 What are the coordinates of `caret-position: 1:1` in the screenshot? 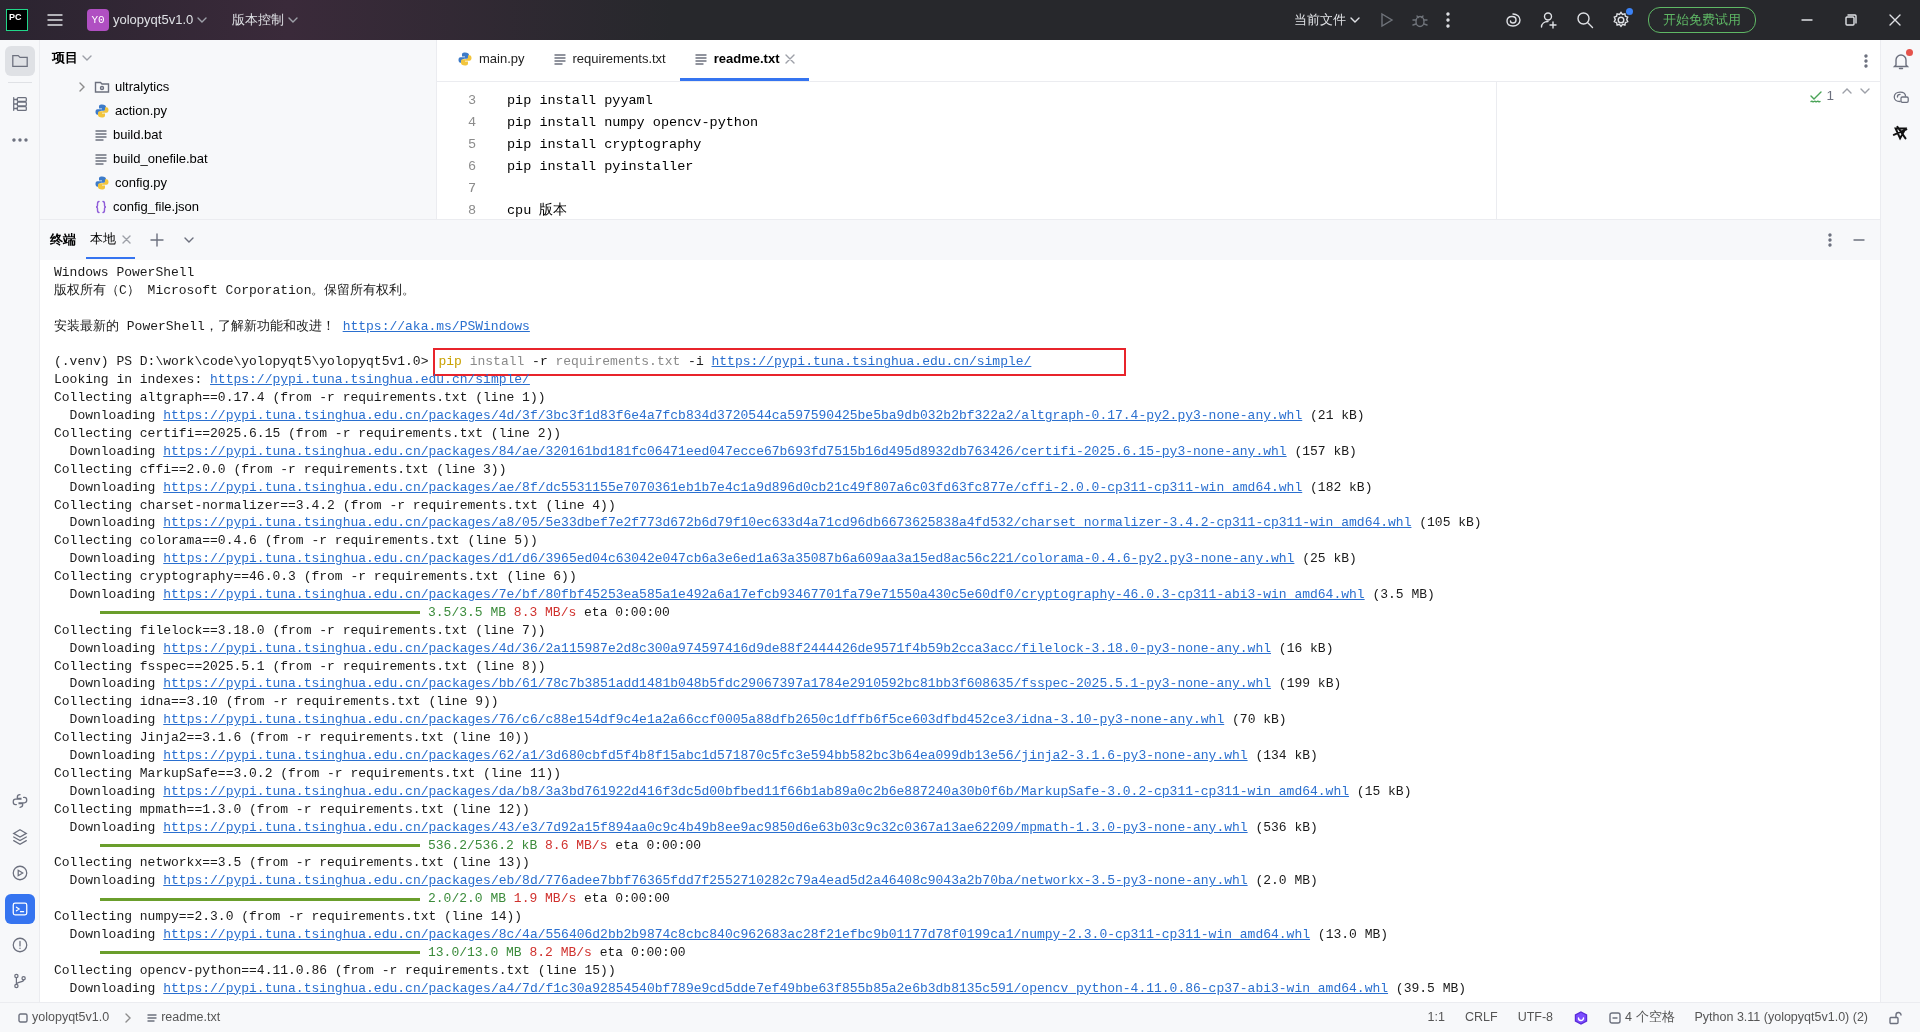 It's located at (1436, 1017).